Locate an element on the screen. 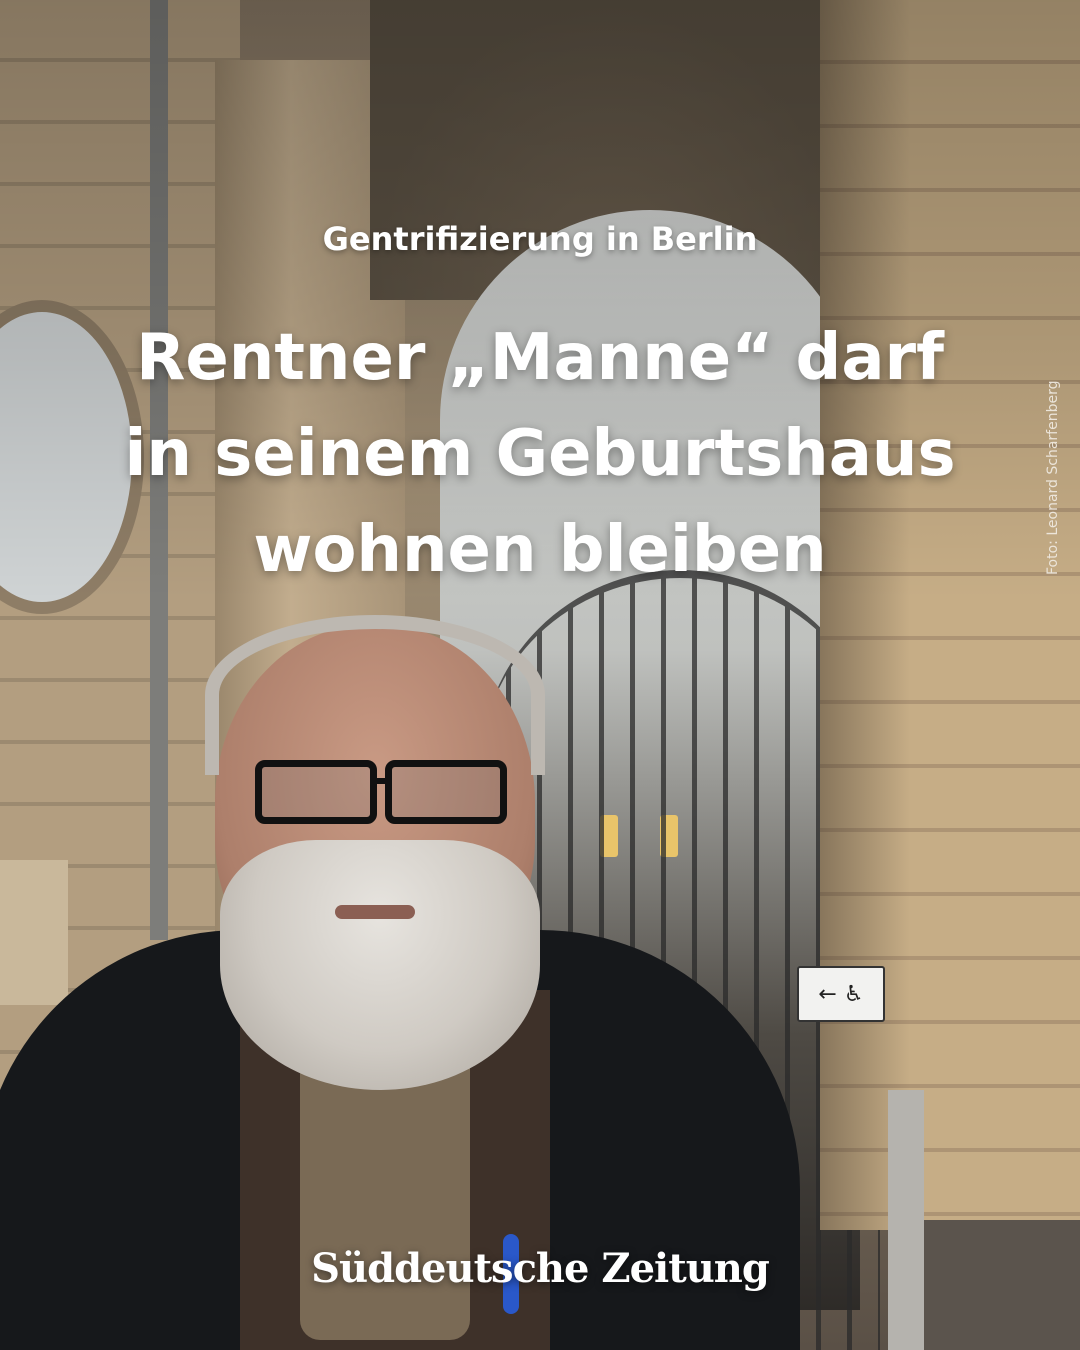 This screenshot has height=1350, width=1080. intercom-panel is located at coordinates (906, 1220).